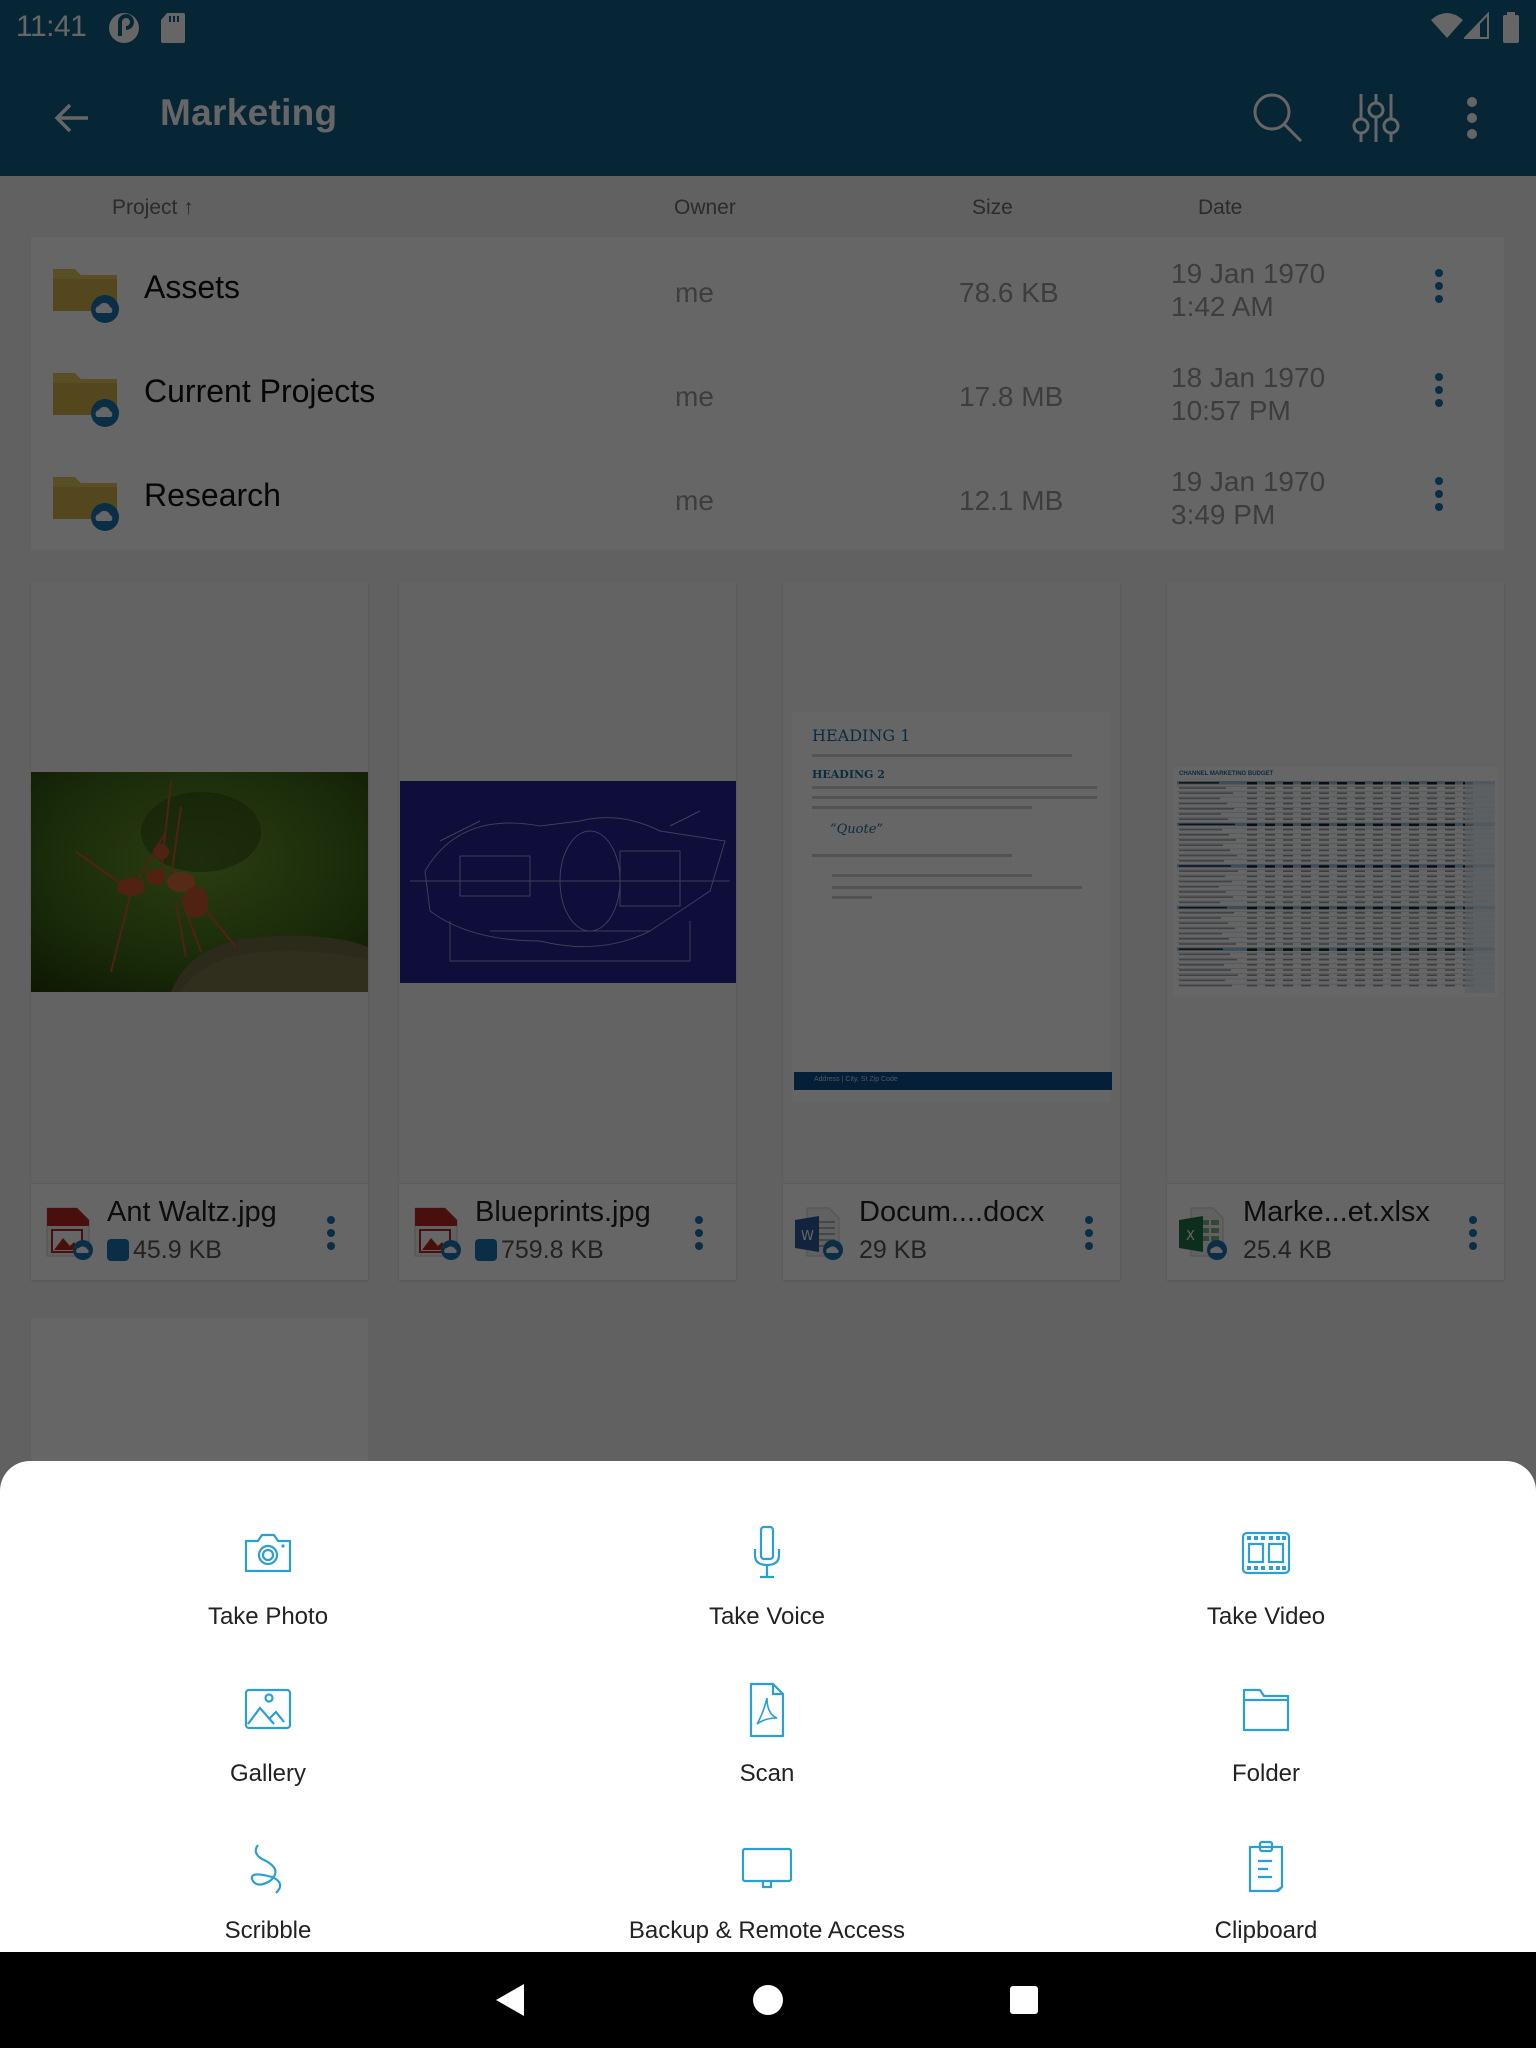  Describe the element at coordinates (767, 1710) in the screenshot. I see `pdf-document-icon` at that location.